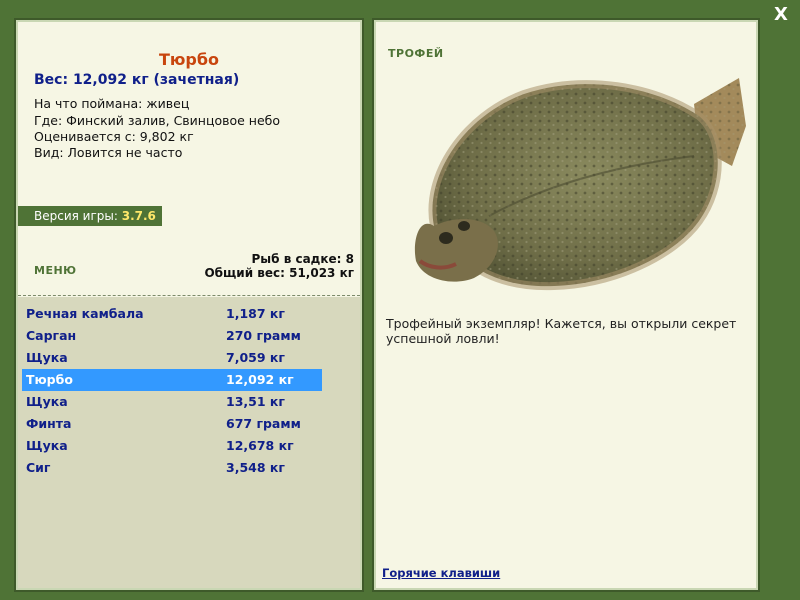  I want to click on fish-name: Тюрбо, so click(49, 379).